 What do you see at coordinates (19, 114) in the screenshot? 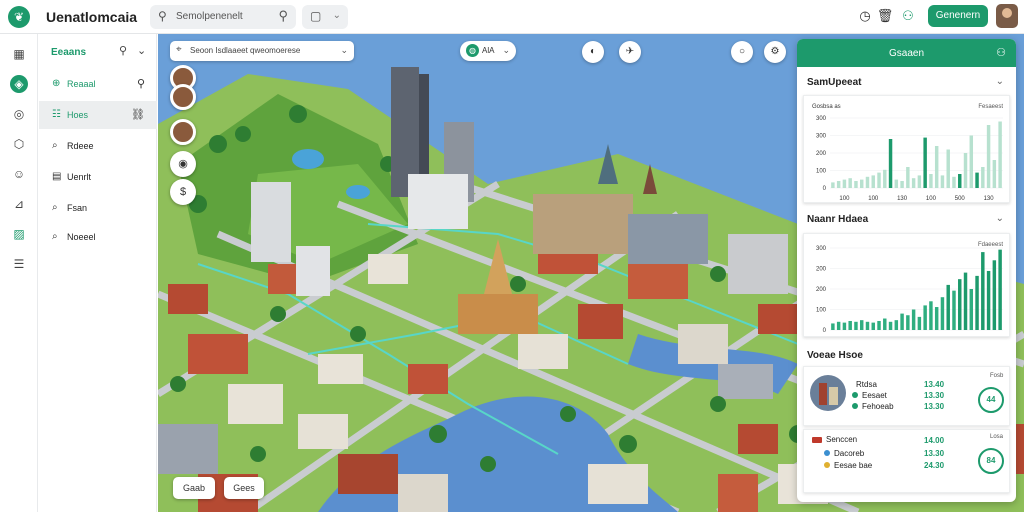
I see `circle-icon: ◎` at bounding box center [19, 114].